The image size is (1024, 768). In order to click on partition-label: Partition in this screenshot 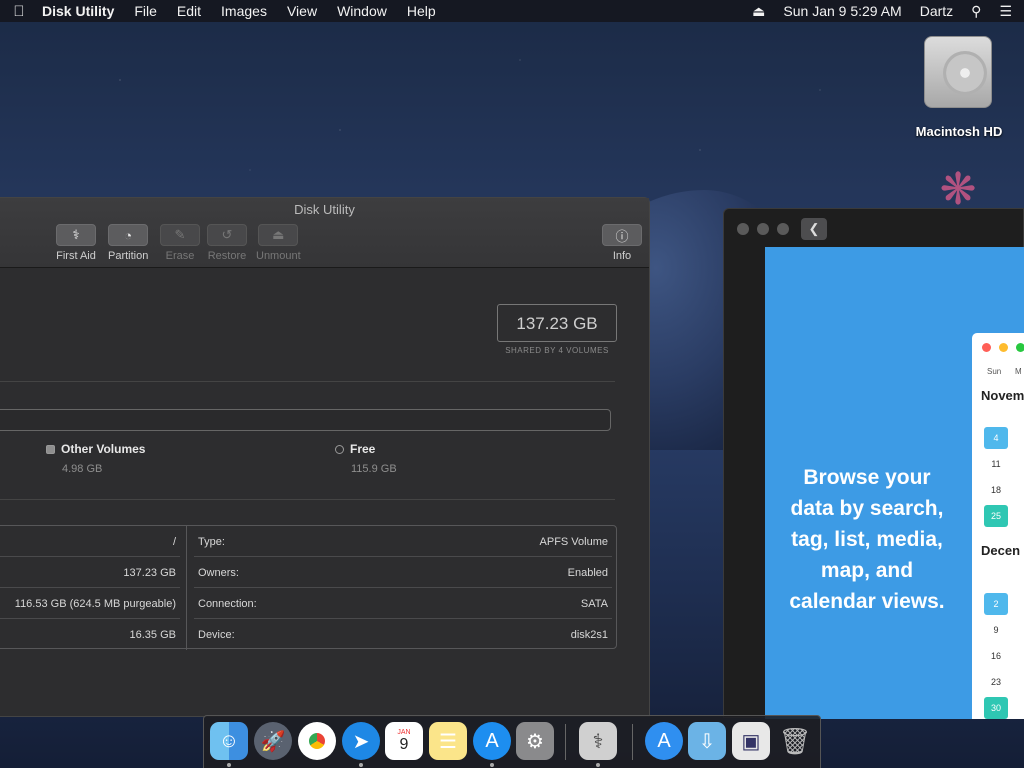, I will do `click(128, 256)`.